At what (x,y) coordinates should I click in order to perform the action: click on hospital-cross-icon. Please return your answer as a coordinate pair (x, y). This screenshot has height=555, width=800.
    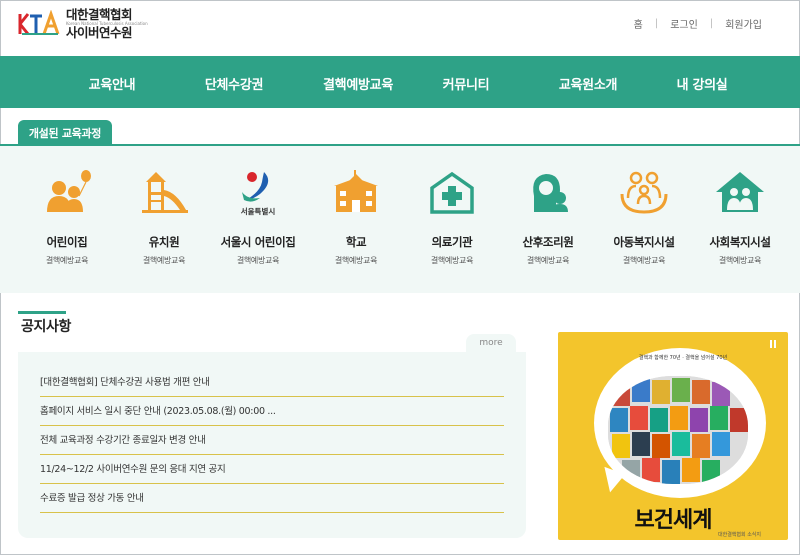
    Looking at the image, I should click on (452, 193).